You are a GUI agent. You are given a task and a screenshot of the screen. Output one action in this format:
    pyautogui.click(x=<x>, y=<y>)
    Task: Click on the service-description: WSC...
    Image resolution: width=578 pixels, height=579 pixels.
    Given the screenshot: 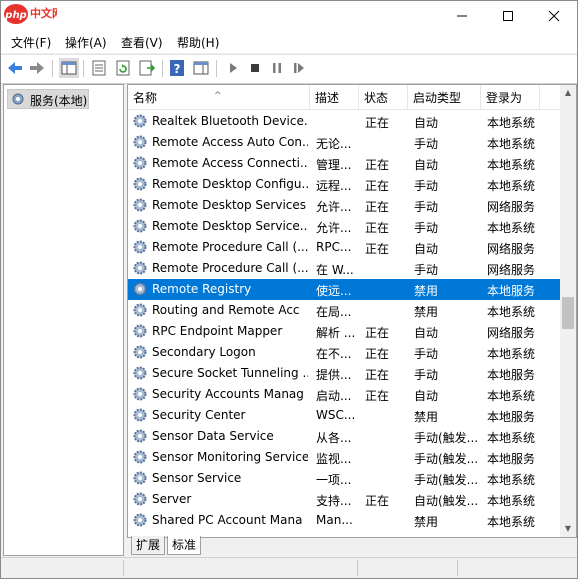 What is the action you would take?
    pyautogui.click(x=336, y=415)
    